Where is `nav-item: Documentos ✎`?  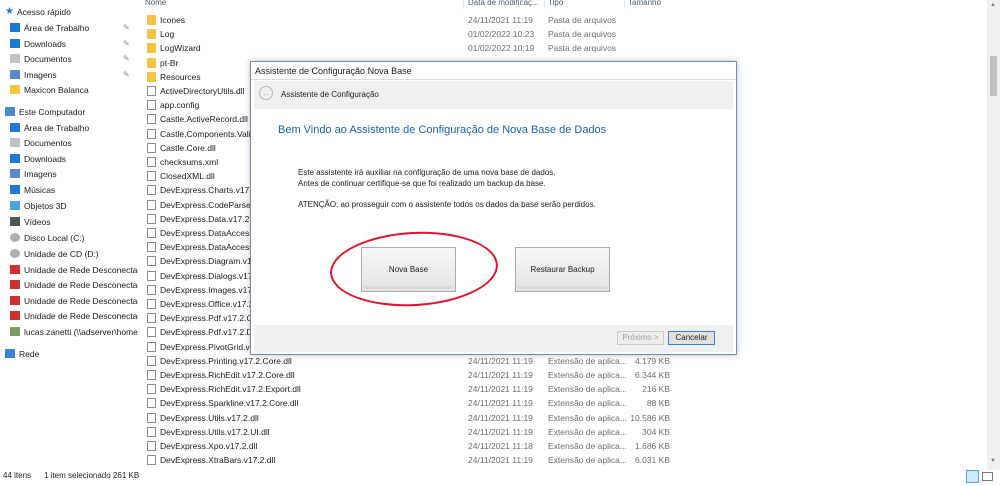
nav-item: Documentos ✎ is located at coordinates (69, 58).